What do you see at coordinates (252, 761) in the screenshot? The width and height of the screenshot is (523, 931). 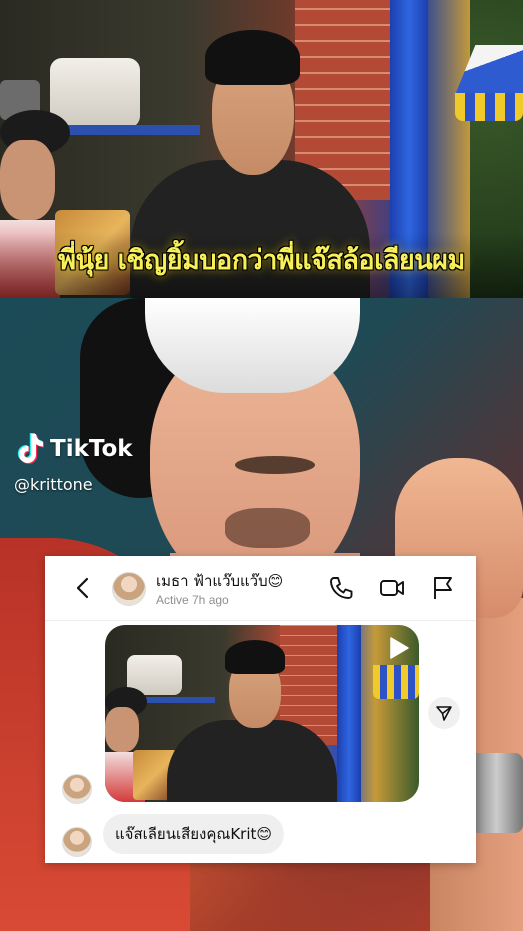 I see `thumbnail-person-body` at bounding box center [252, 761].